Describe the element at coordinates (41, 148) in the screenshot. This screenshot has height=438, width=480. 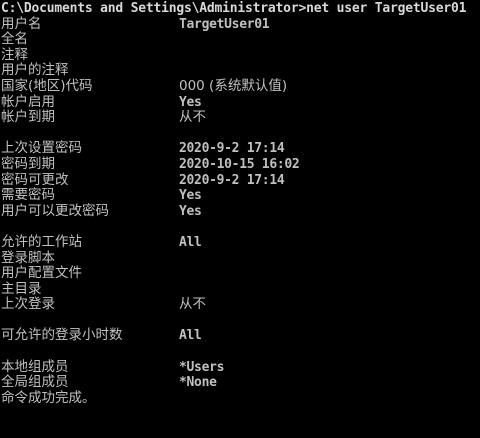
I see `field-label: 上次设置密码` at that location.